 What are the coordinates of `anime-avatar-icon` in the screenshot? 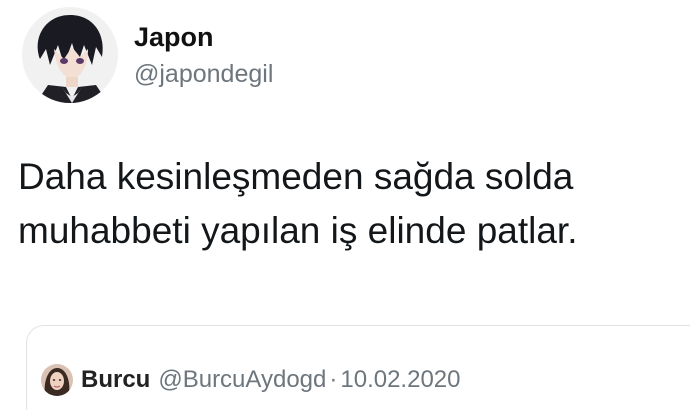 It's located at (70, 55).